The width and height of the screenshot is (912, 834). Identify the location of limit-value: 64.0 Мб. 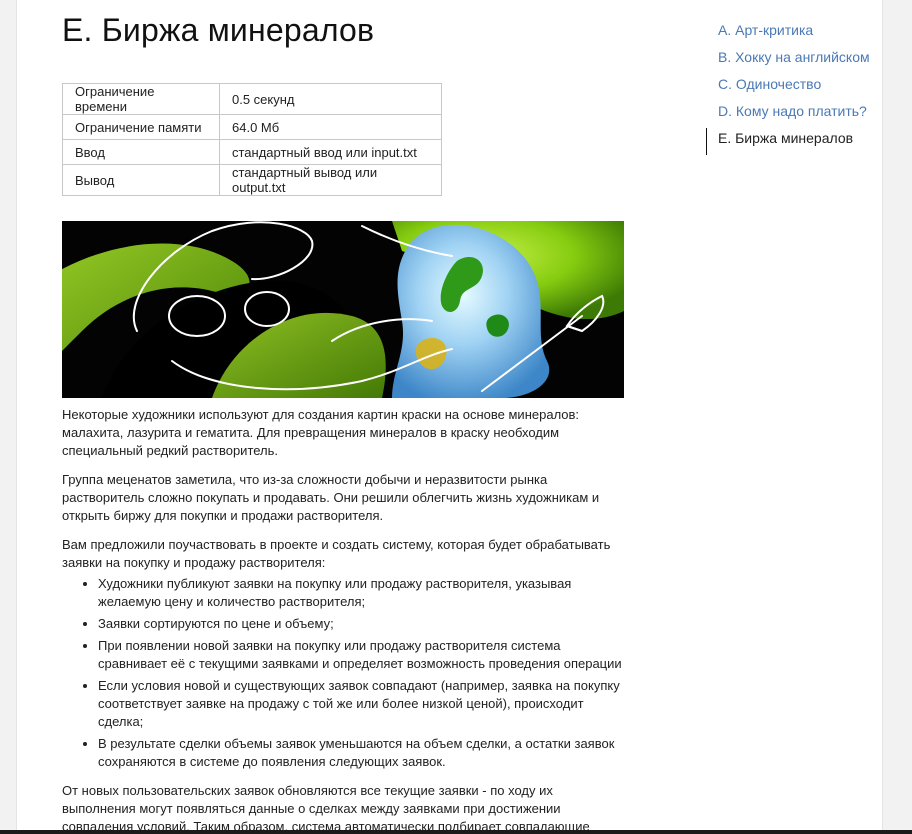
(330, 127).